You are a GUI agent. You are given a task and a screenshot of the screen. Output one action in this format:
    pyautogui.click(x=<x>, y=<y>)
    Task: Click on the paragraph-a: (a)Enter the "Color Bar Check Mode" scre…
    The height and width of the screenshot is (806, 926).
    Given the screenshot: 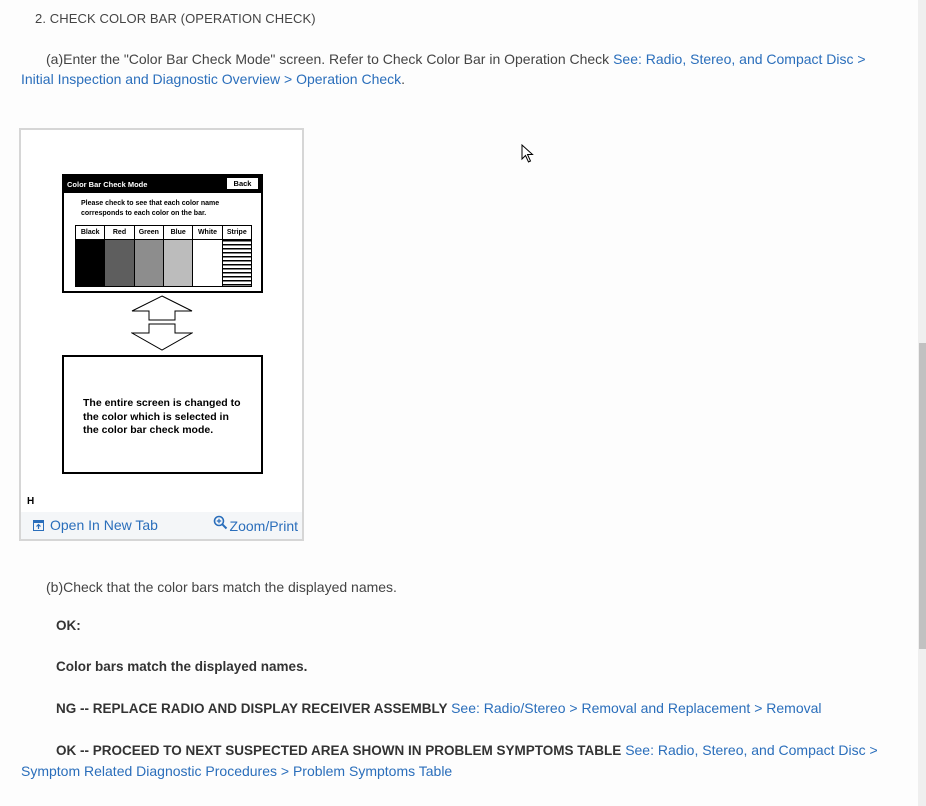 What is the action you would take?
    pyautogui.click(x=461, y=69)
    